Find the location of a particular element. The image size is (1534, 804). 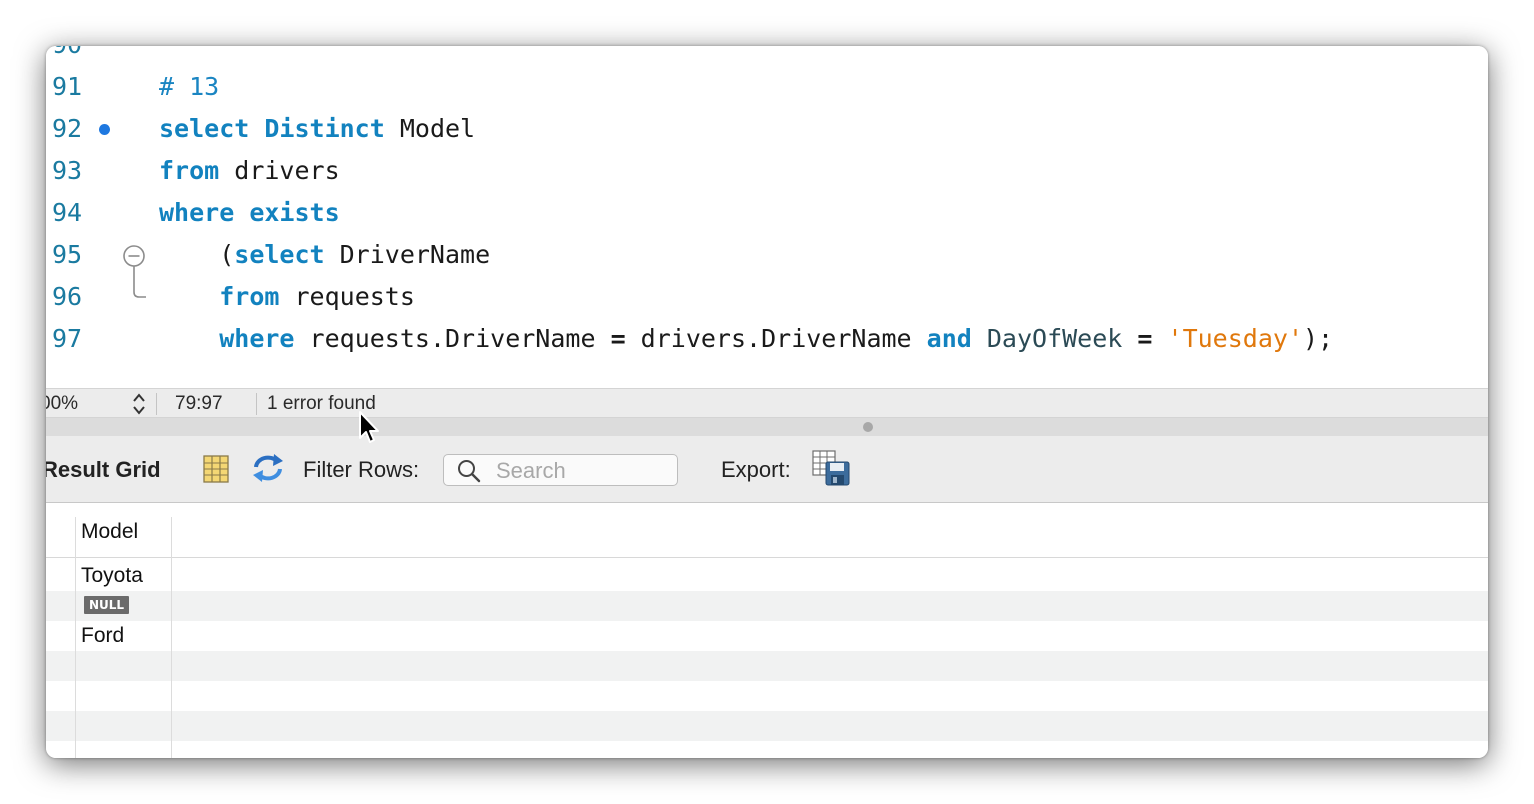

code-line: 91 # 13 is located at coordinates (767, 87).